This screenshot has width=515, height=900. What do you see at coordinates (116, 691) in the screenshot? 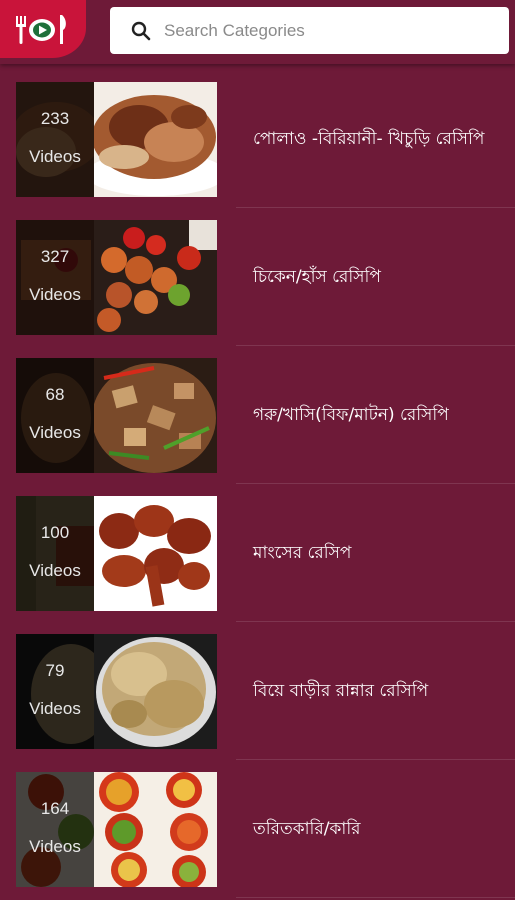
I see `category-thumbnail: 79 Videos` at bounding box center [116, 691].